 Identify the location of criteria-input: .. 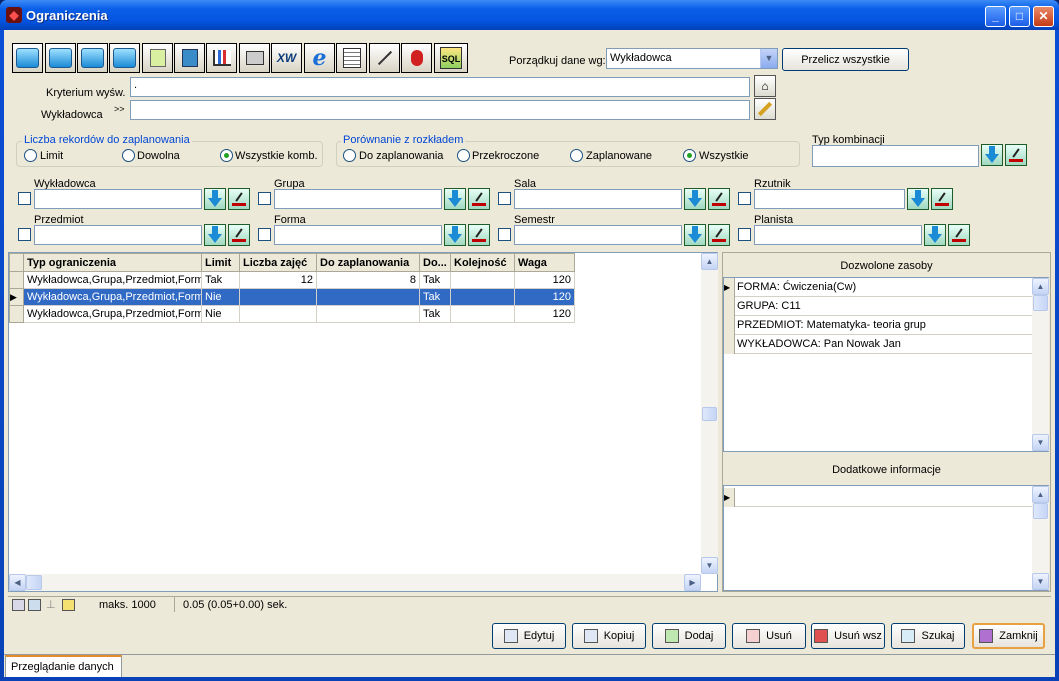
(440, 87).